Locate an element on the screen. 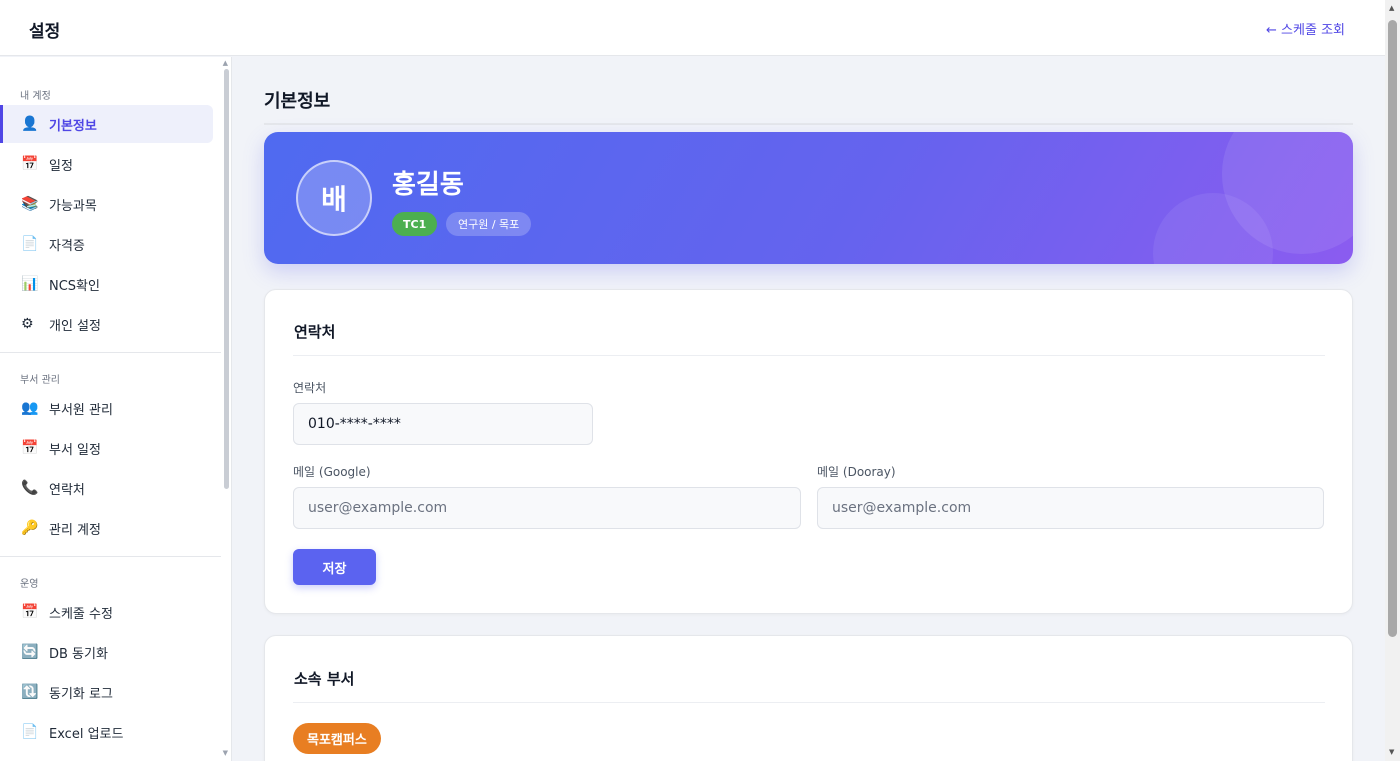  sidebar-item-label: 가능과목 is located at coordinates (73, 206).